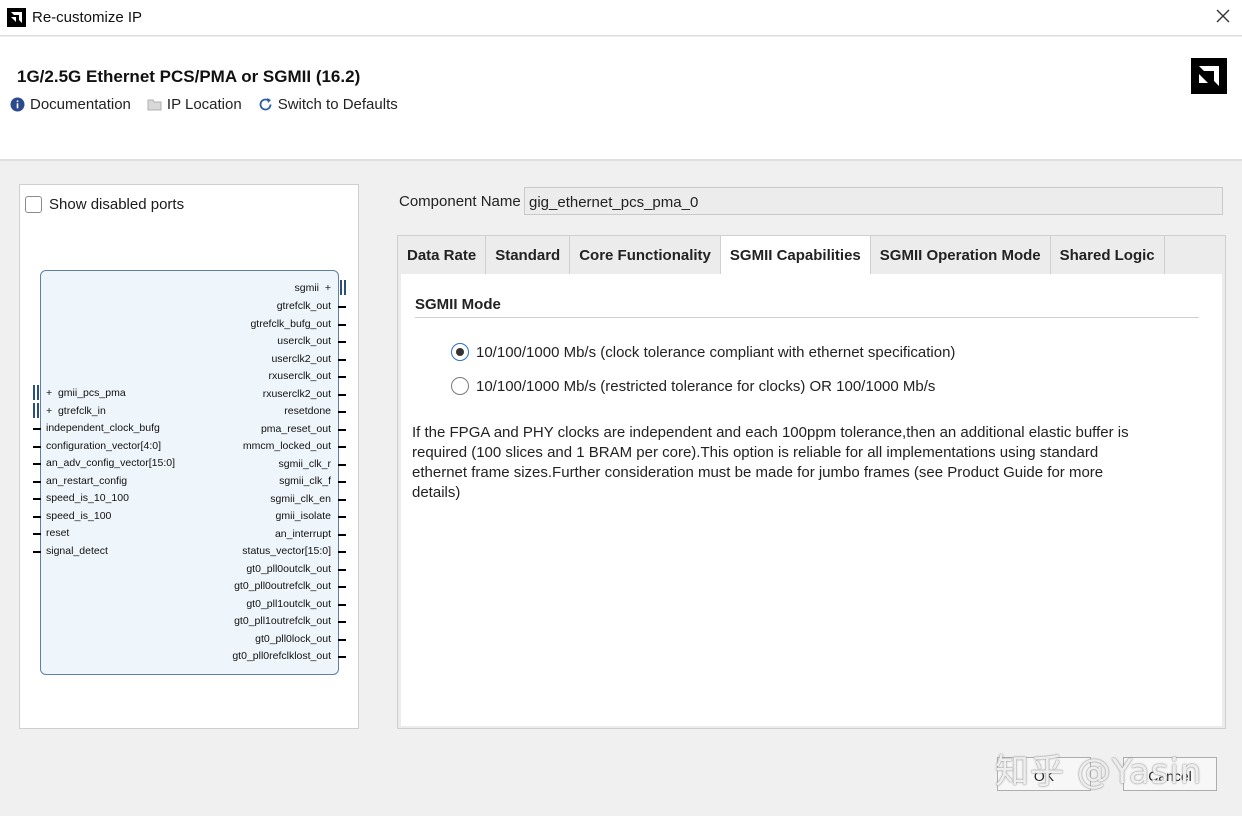 This screenshot has height=816, width=1242. Describe the element at coordinates (103, 428) in the screenshot. I see `port-left: independent_clock_bufg` at that location.